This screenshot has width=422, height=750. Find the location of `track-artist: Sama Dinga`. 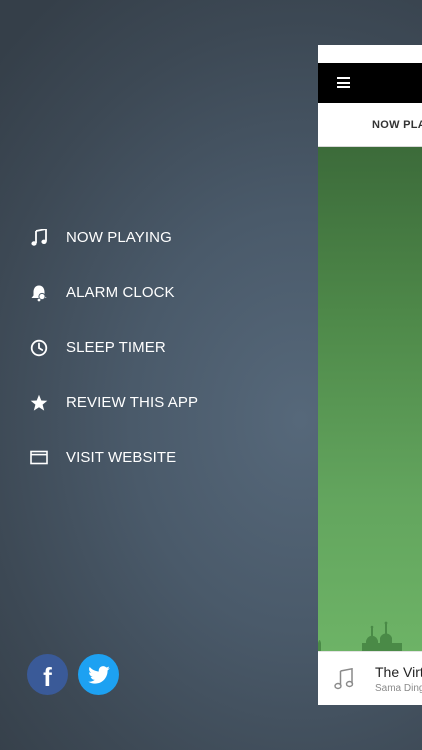

track-artist: Sama Dinga is located at coordinates (398, 688).